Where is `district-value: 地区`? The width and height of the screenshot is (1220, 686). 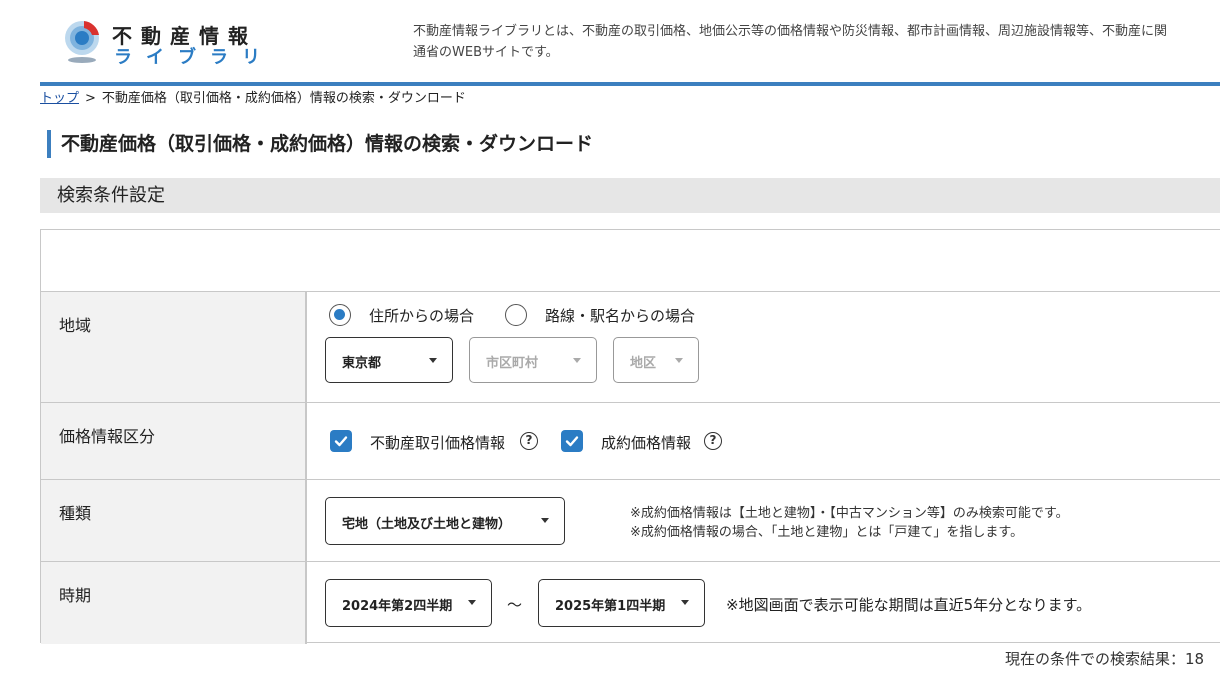 district-value: 地区 is located at coordinates (643, 363).